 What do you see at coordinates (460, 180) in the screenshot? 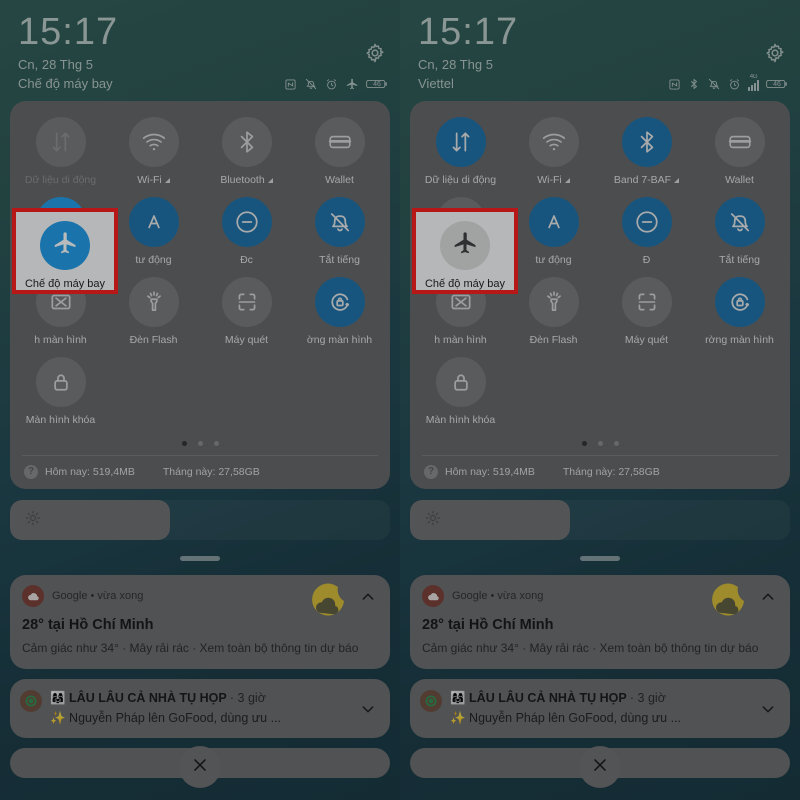
I see `qs-tile-label-row: Dữ liệu di động` at bounding box center [460, 180].